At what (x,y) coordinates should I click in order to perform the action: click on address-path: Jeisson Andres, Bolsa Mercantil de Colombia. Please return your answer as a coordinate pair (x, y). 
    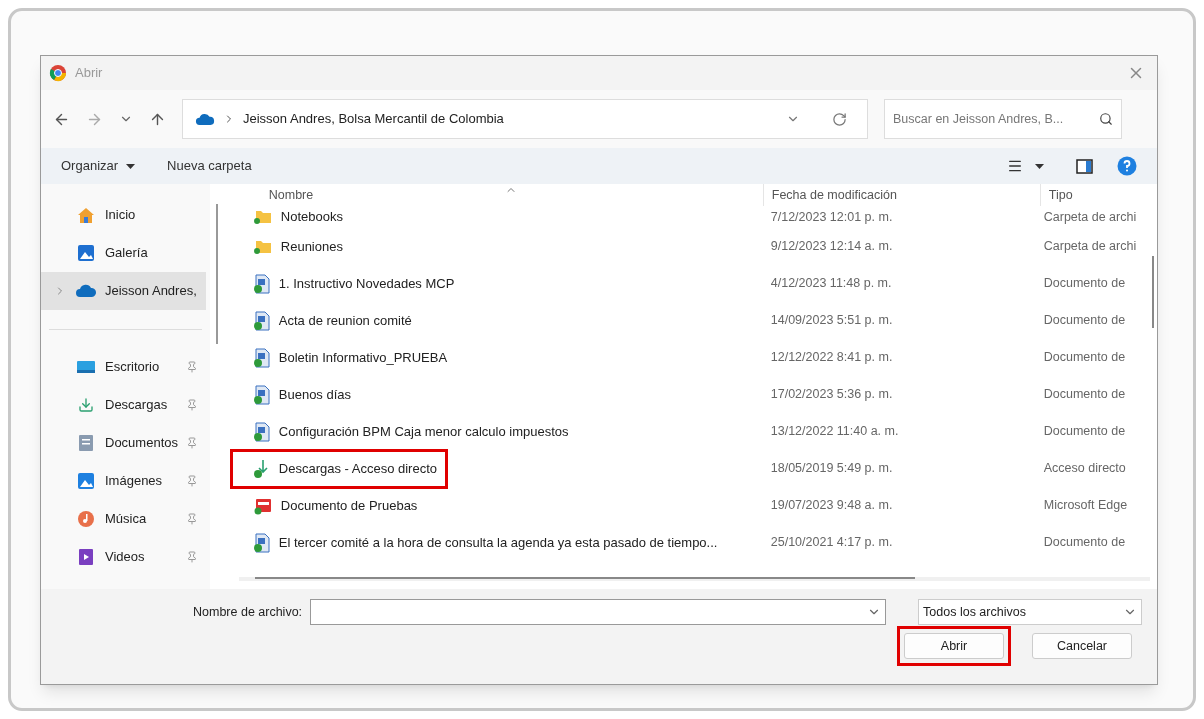
    Looking at the image, I should click on (373, 119).